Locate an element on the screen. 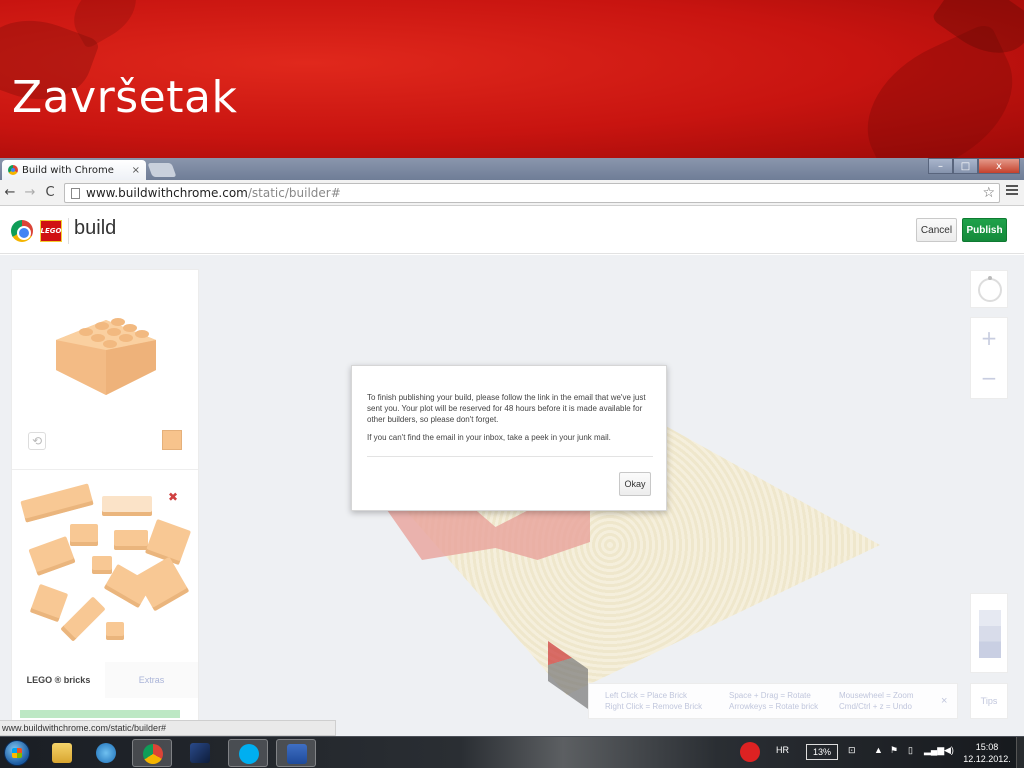 The image size is (1024, 768). layer-control is located at coordinates (989, 633).